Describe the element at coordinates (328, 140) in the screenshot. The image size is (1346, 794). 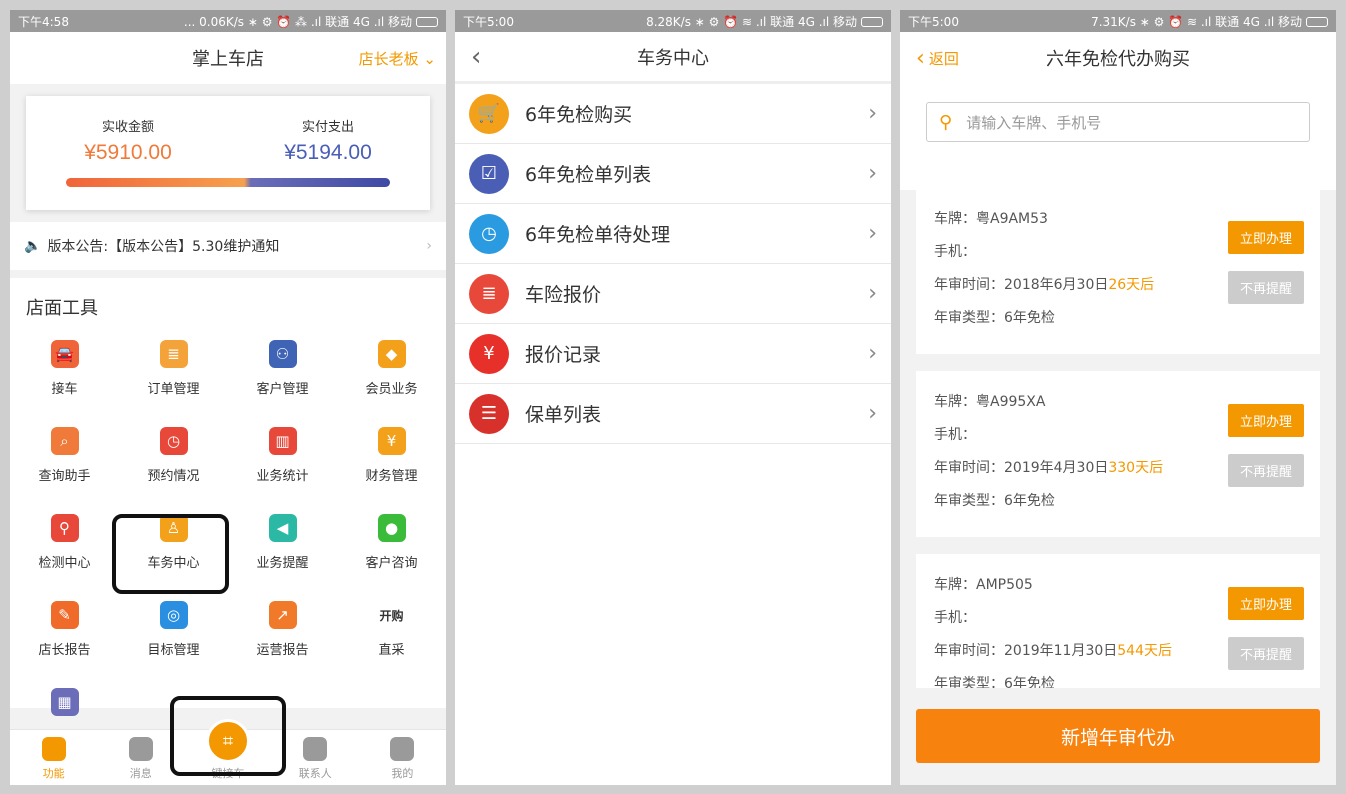
I see `expense-block: 实付支出 ¥5194.00` at that location.